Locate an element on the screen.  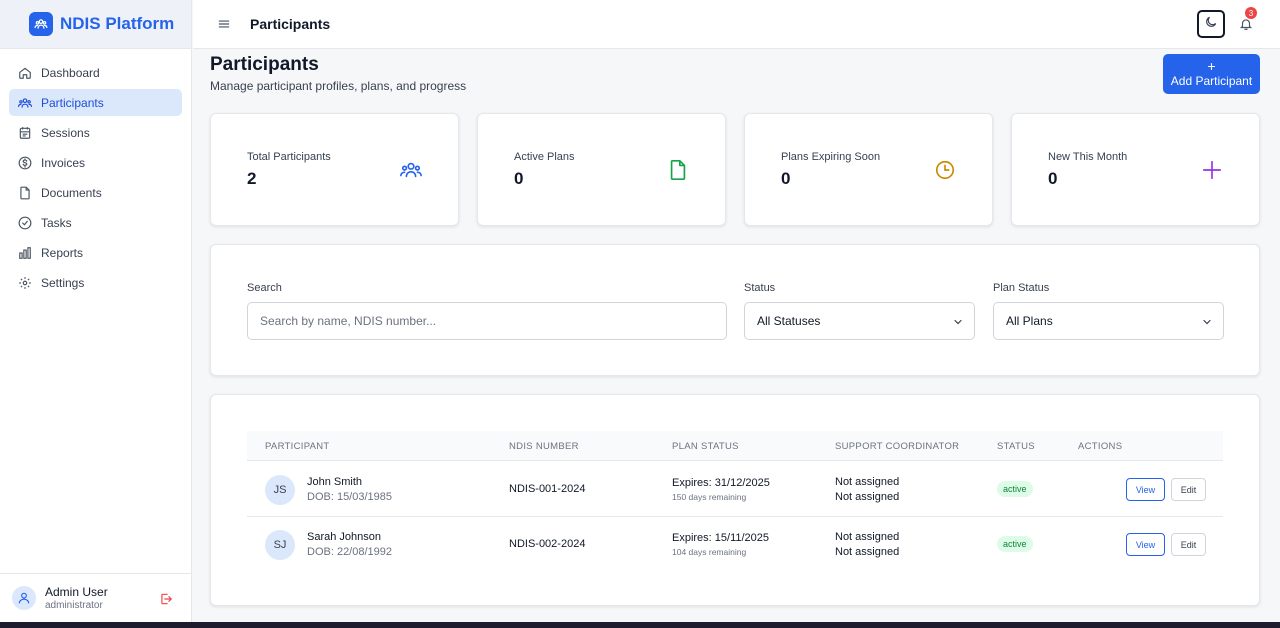
logout-icon is located at coordinates (166, 599).